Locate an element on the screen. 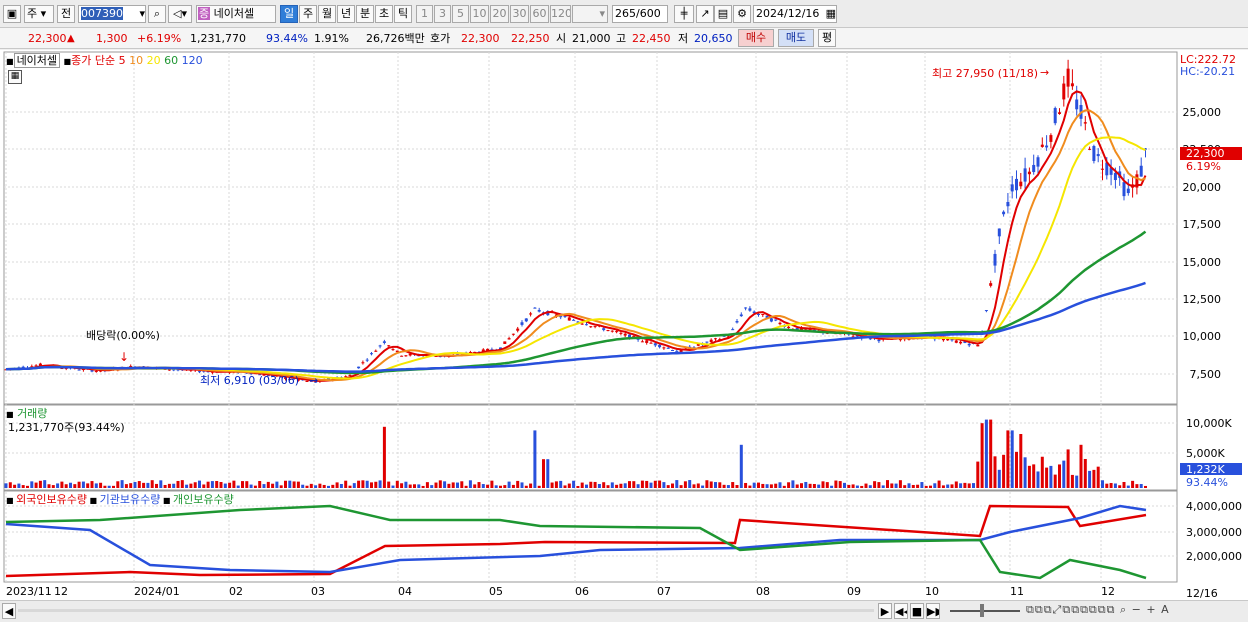  stop-icon: ■ is located at coordinates (917, 611).